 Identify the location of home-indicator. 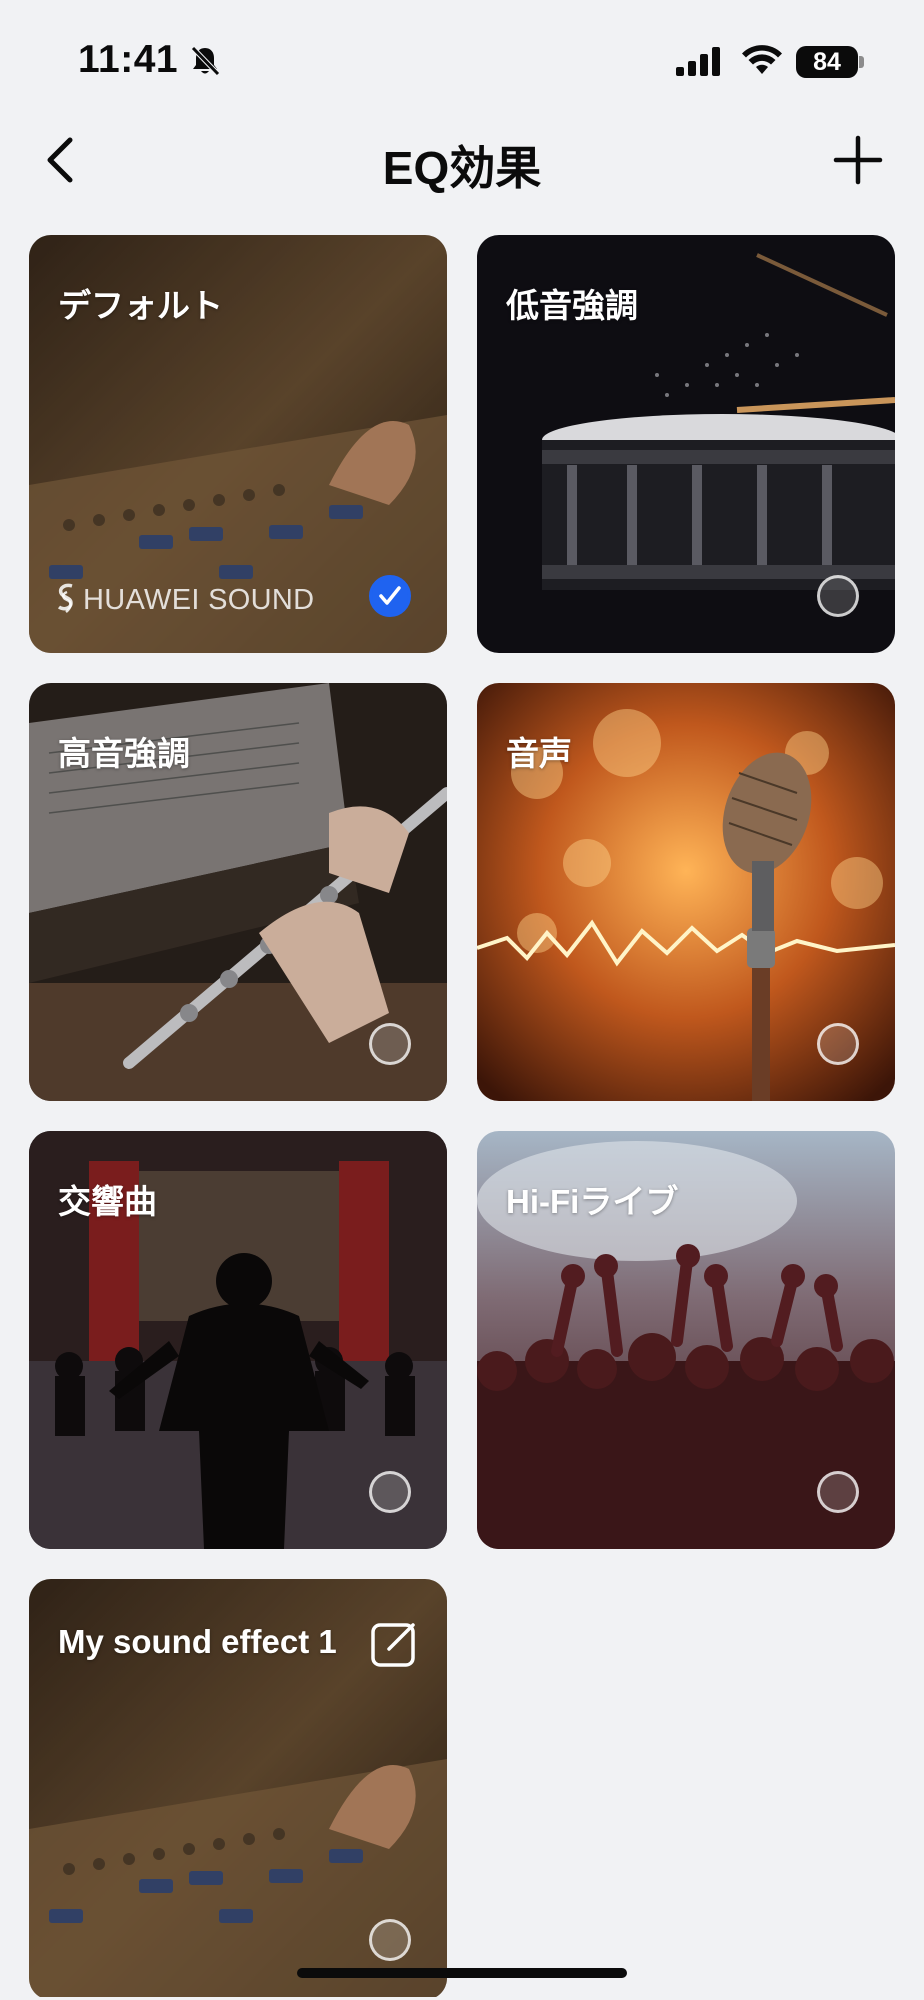
(462, 1973).